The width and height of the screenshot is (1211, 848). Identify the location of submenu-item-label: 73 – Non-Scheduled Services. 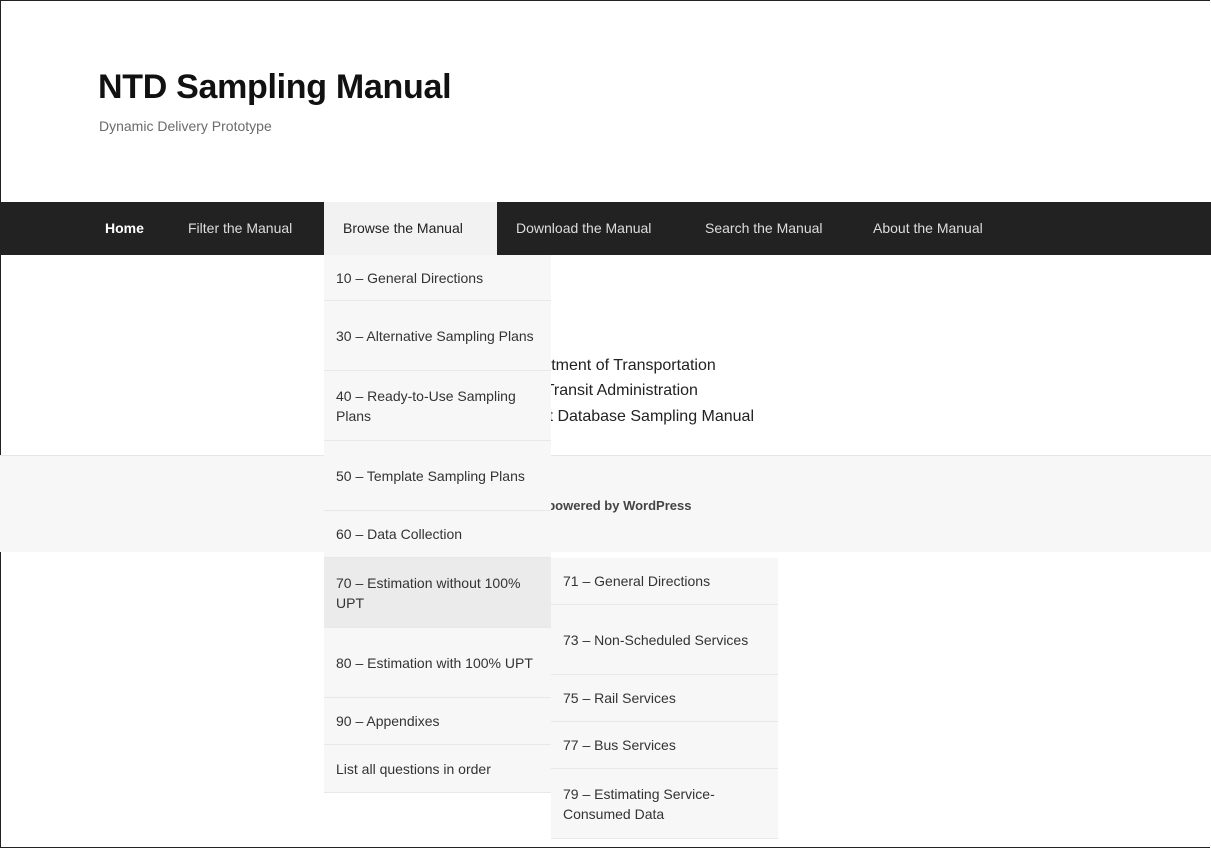
(656, 639).